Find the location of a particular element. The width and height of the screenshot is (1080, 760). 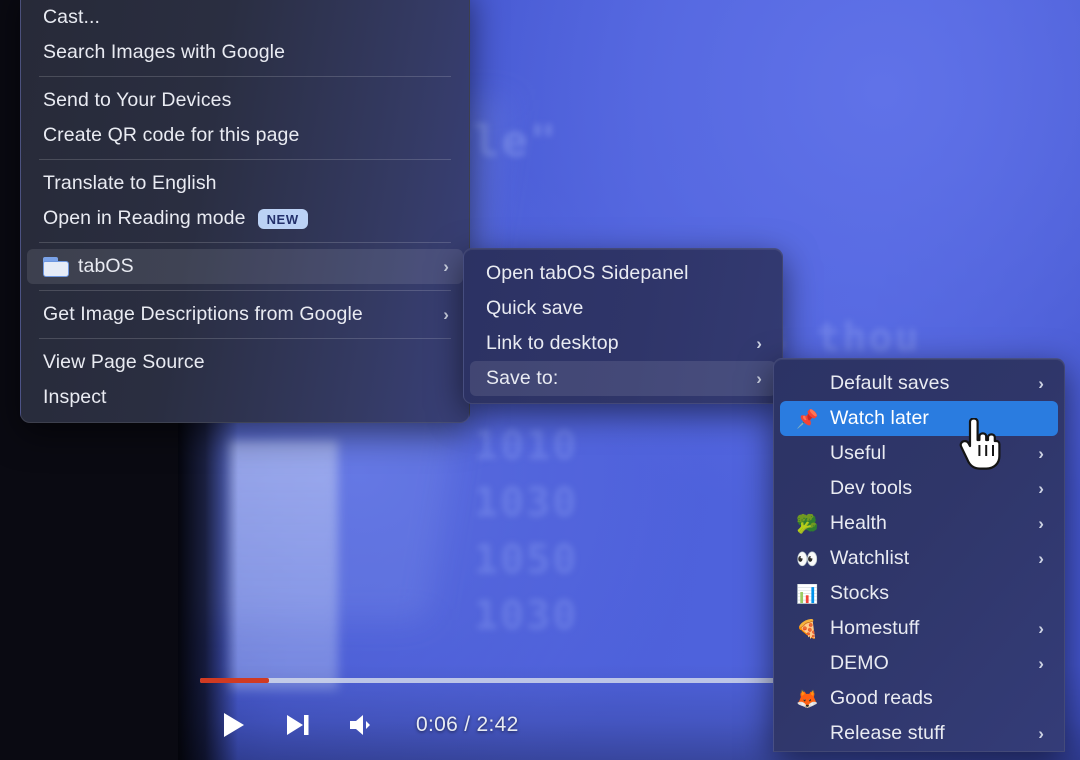

menu-item-translate: Translate to English is located at coordinates (245, 183).